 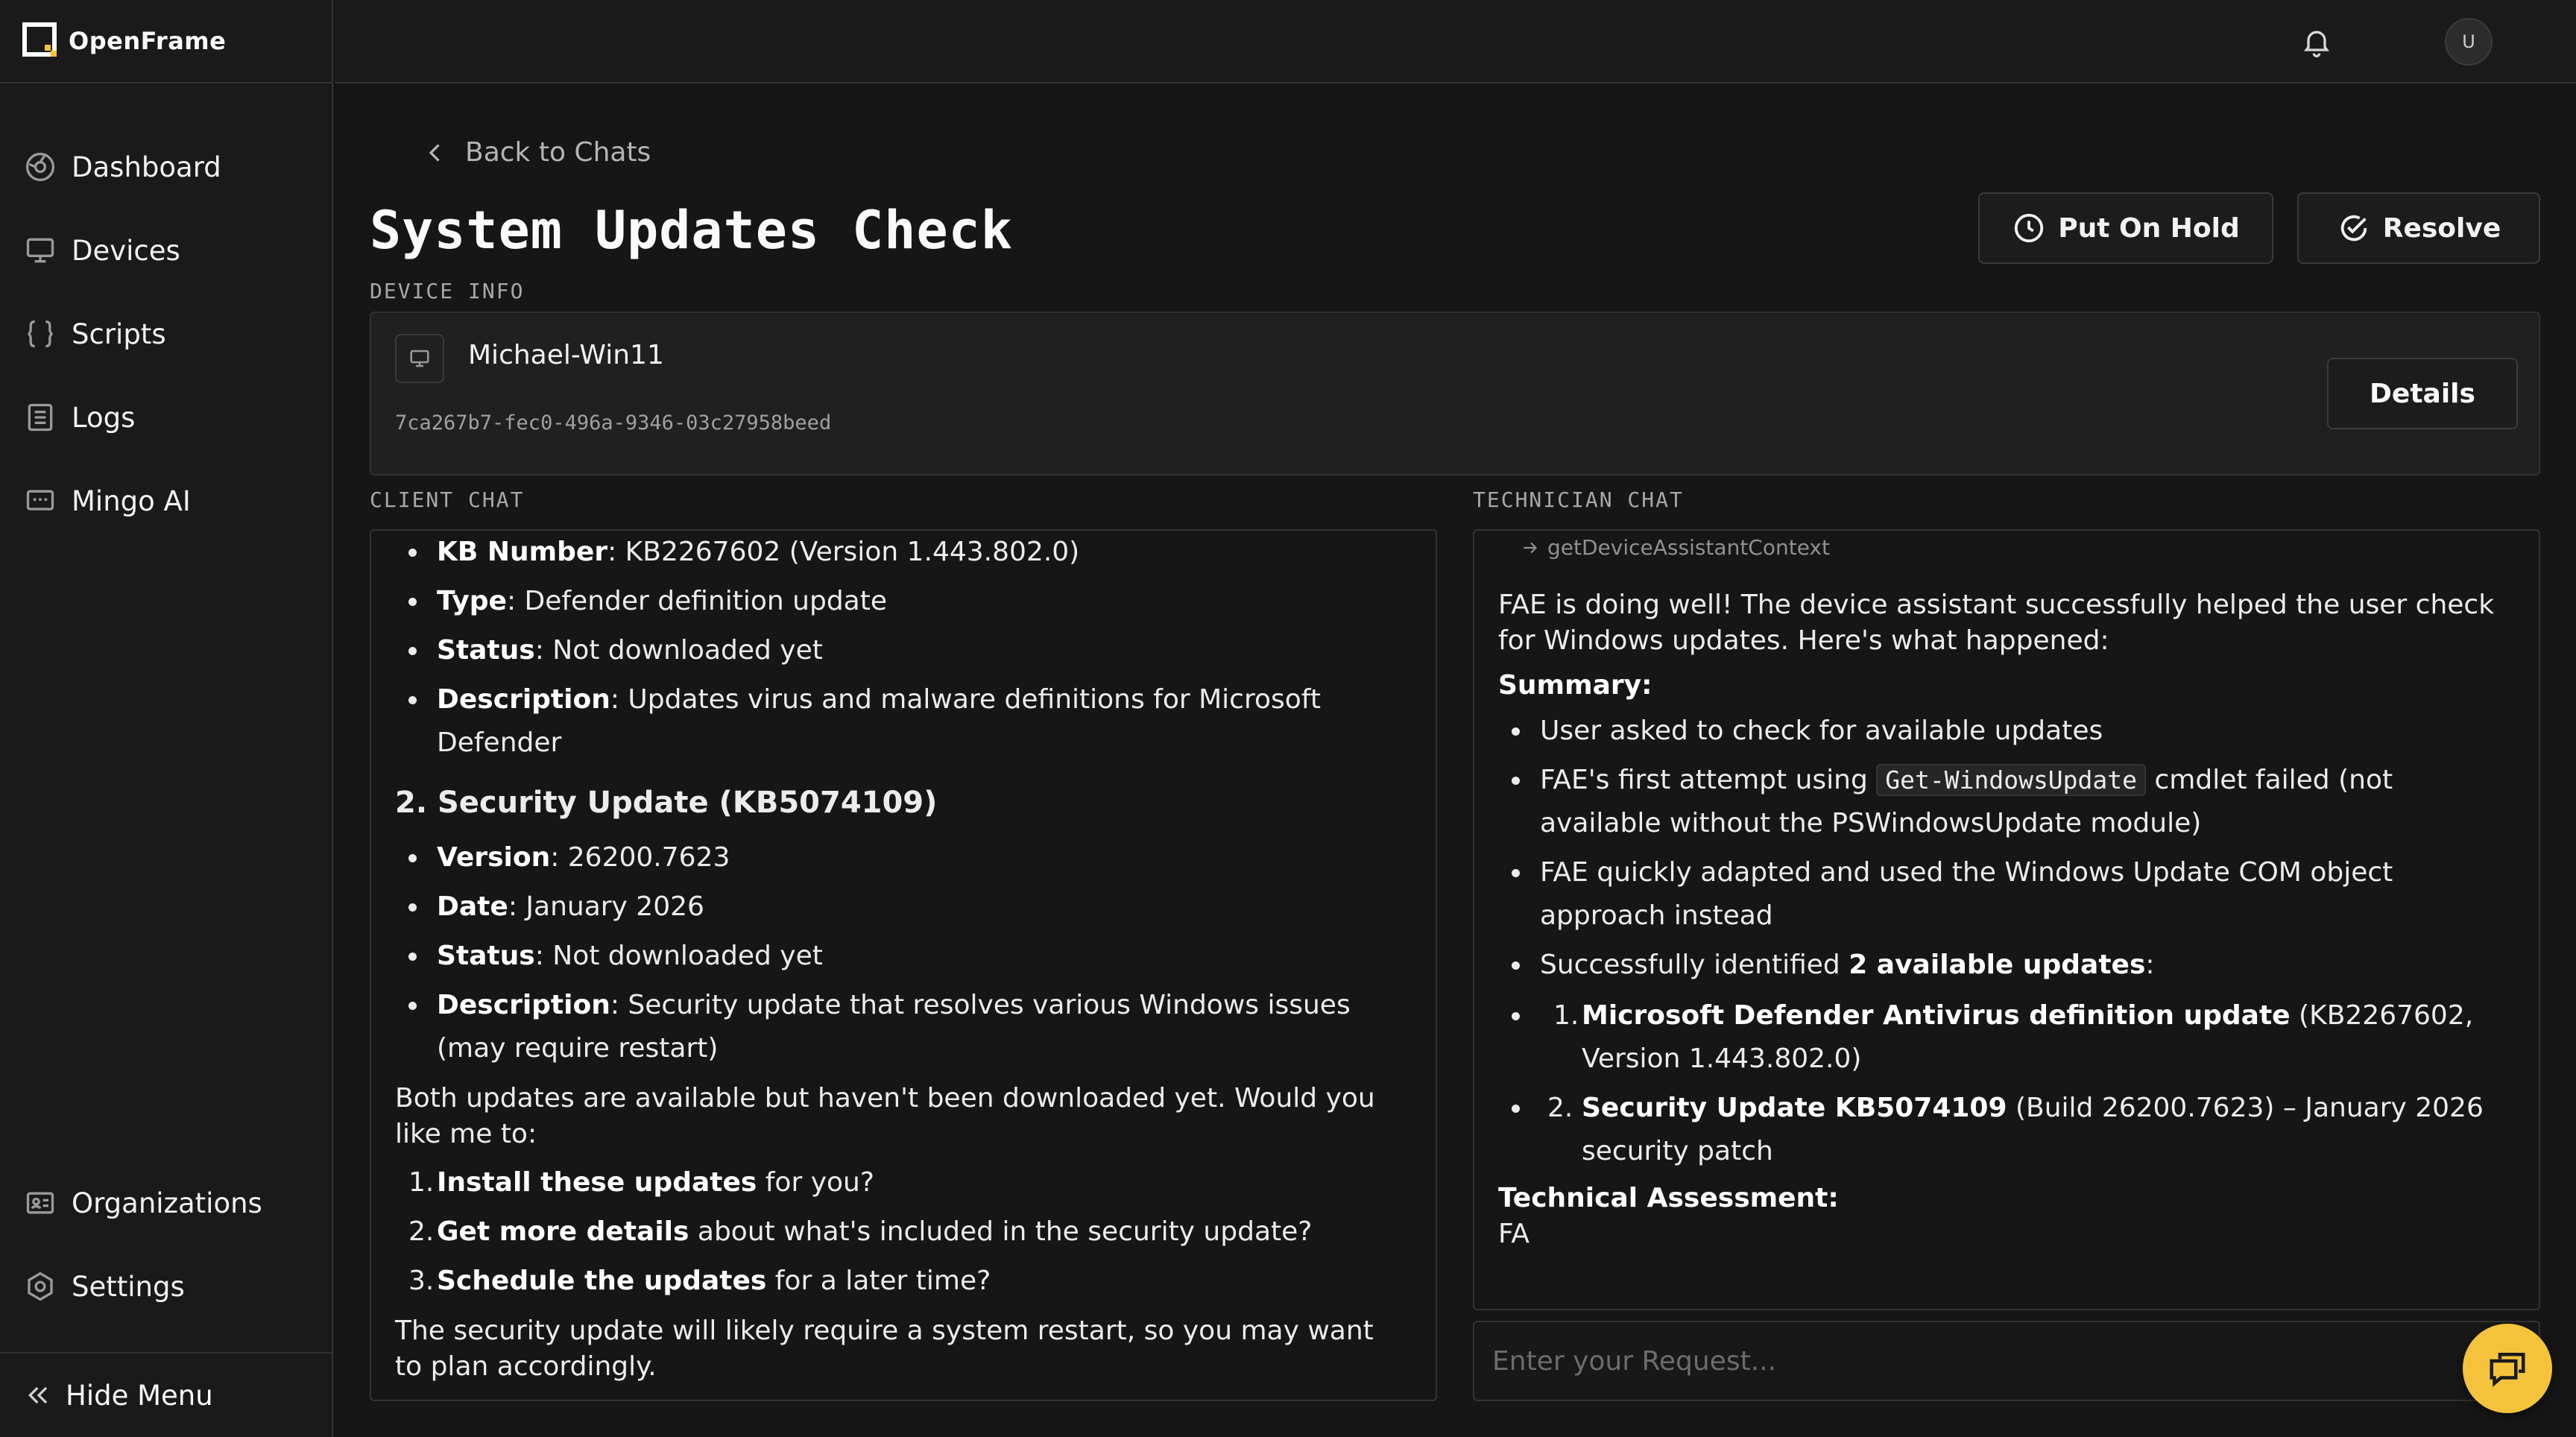 What do you see at coordinates (2011, 780) in the screenshot?
I see `inline-code: Get-WindowsUpdate` at bounding box center [2011, 780].